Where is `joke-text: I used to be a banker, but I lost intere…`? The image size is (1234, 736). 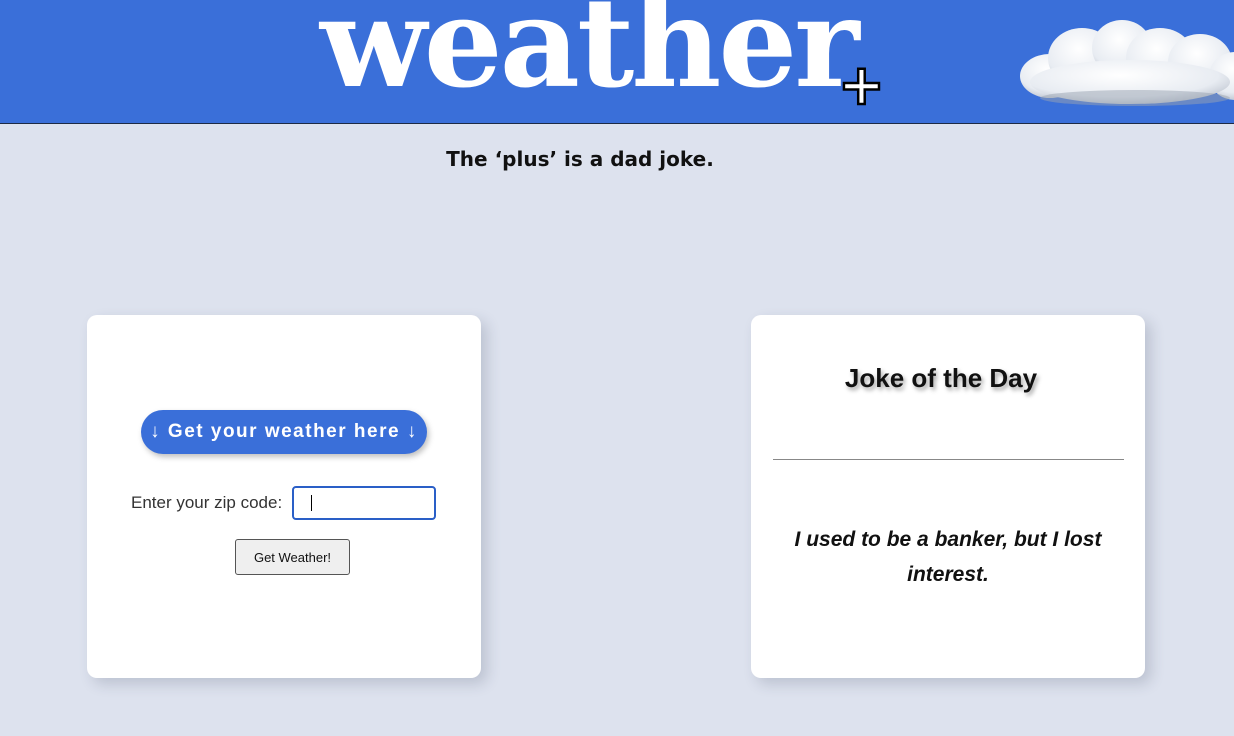 joke-text: I used to be a banker, but I lost intere… is located at coordinates (948, 557).